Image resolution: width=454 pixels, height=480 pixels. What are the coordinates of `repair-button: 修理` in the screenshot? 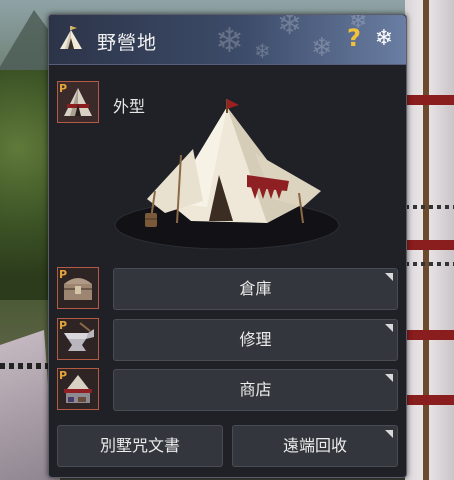 It's located at (255, 340).